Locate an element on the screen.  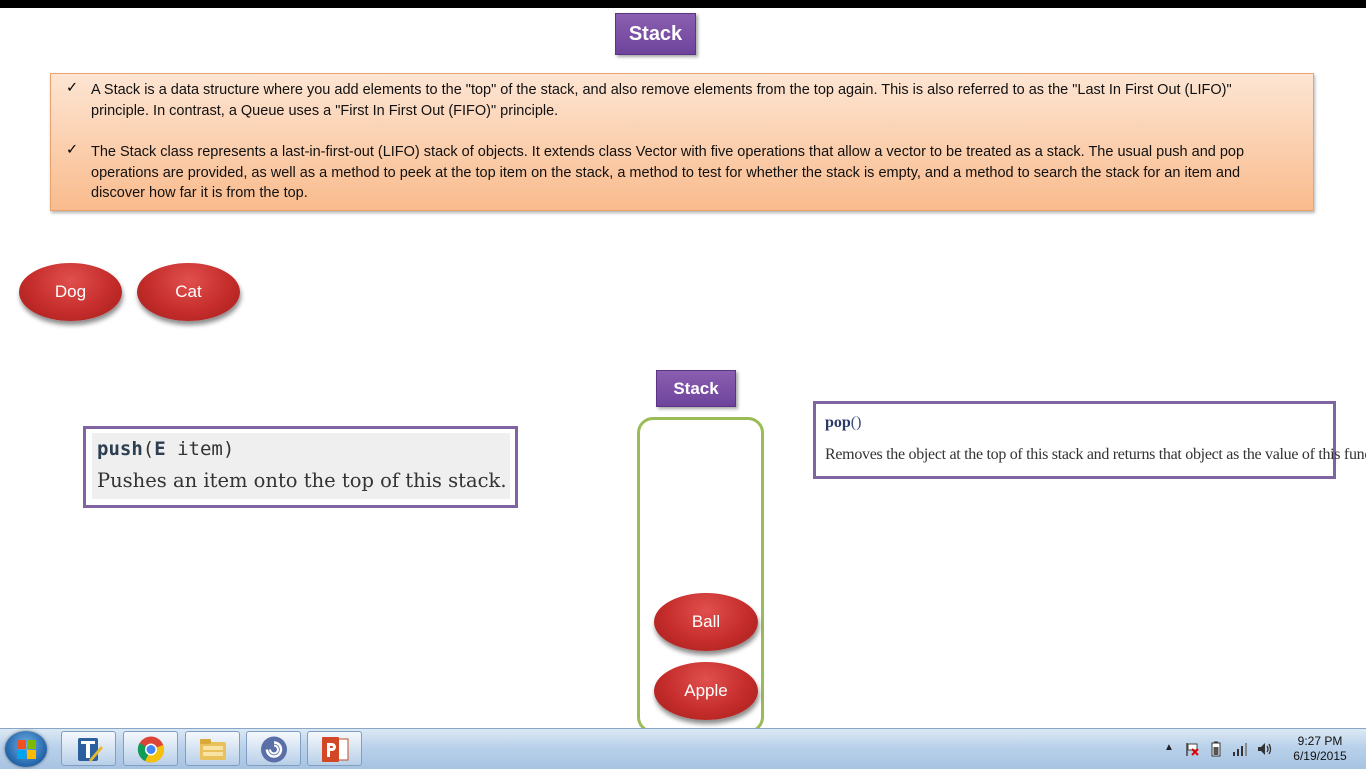
push-param-name: item is located at coordinates (194, 449).